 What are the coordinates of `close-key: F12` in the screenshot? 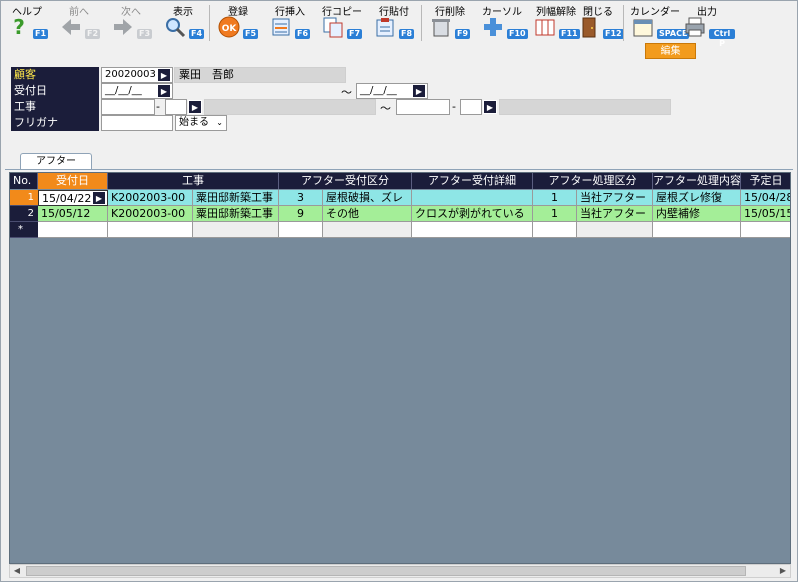 It's located at (613, 34).